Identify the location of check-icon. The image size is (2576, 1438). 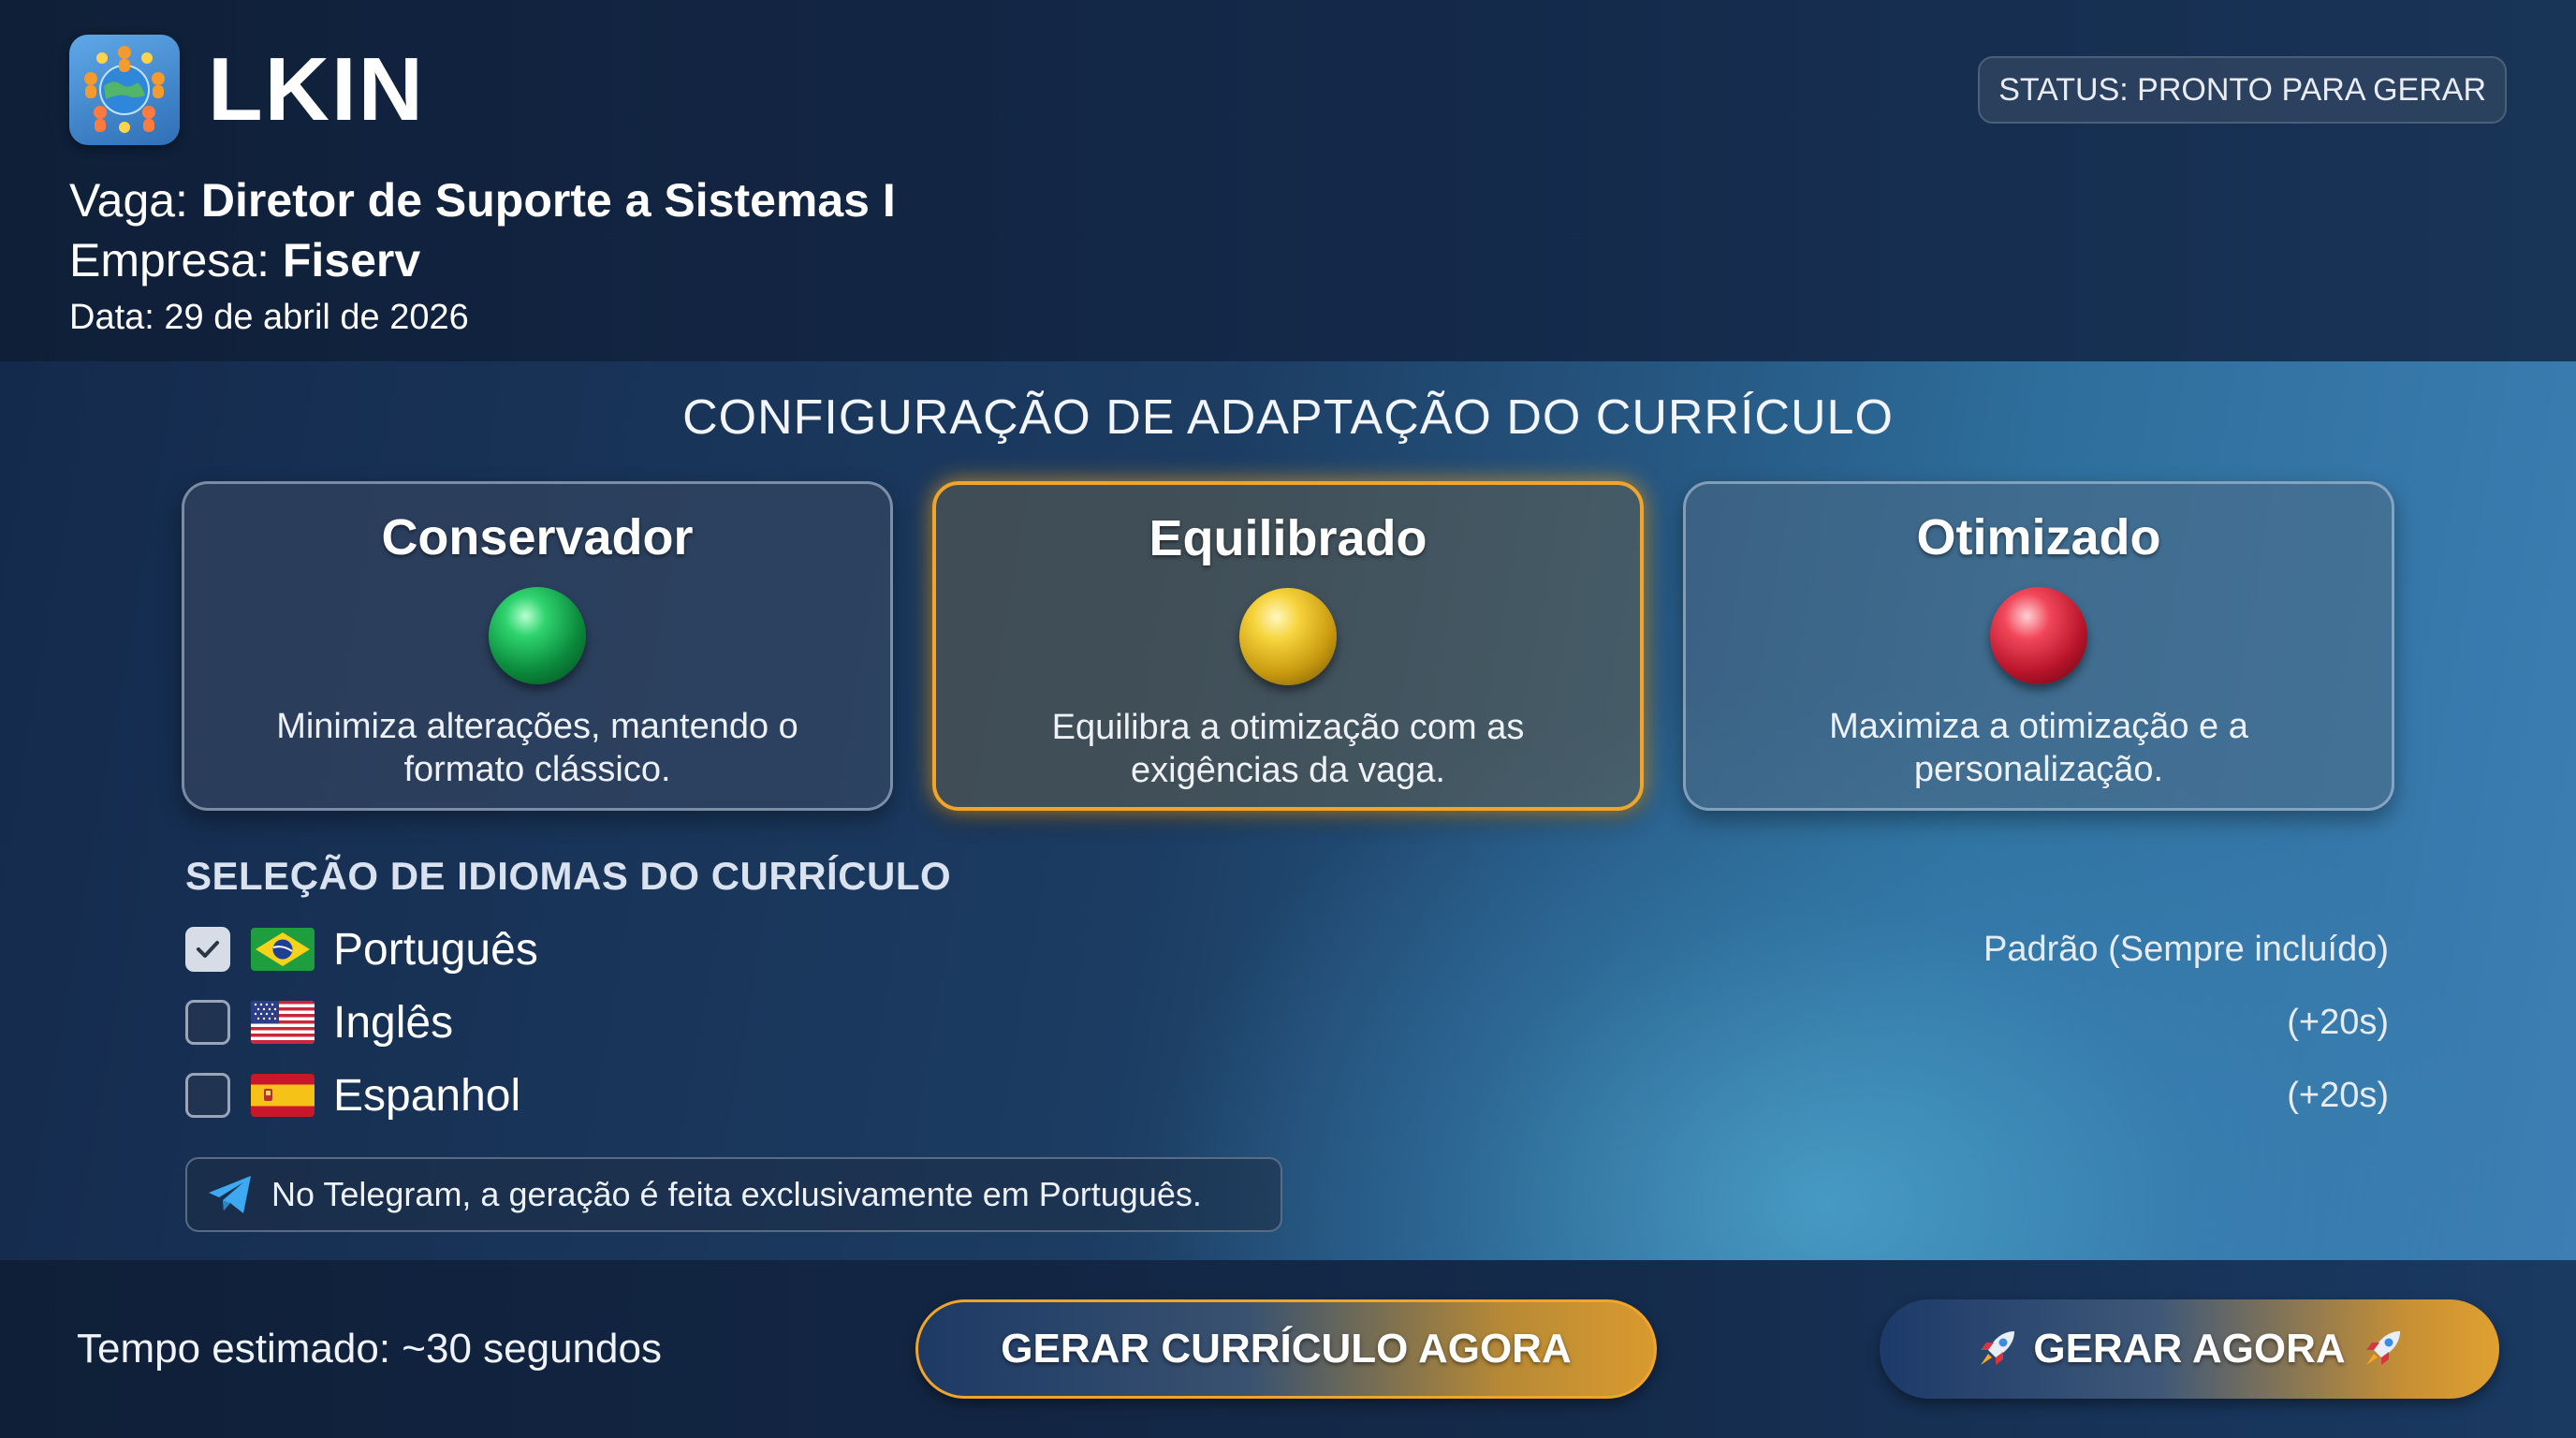
(208, 949).